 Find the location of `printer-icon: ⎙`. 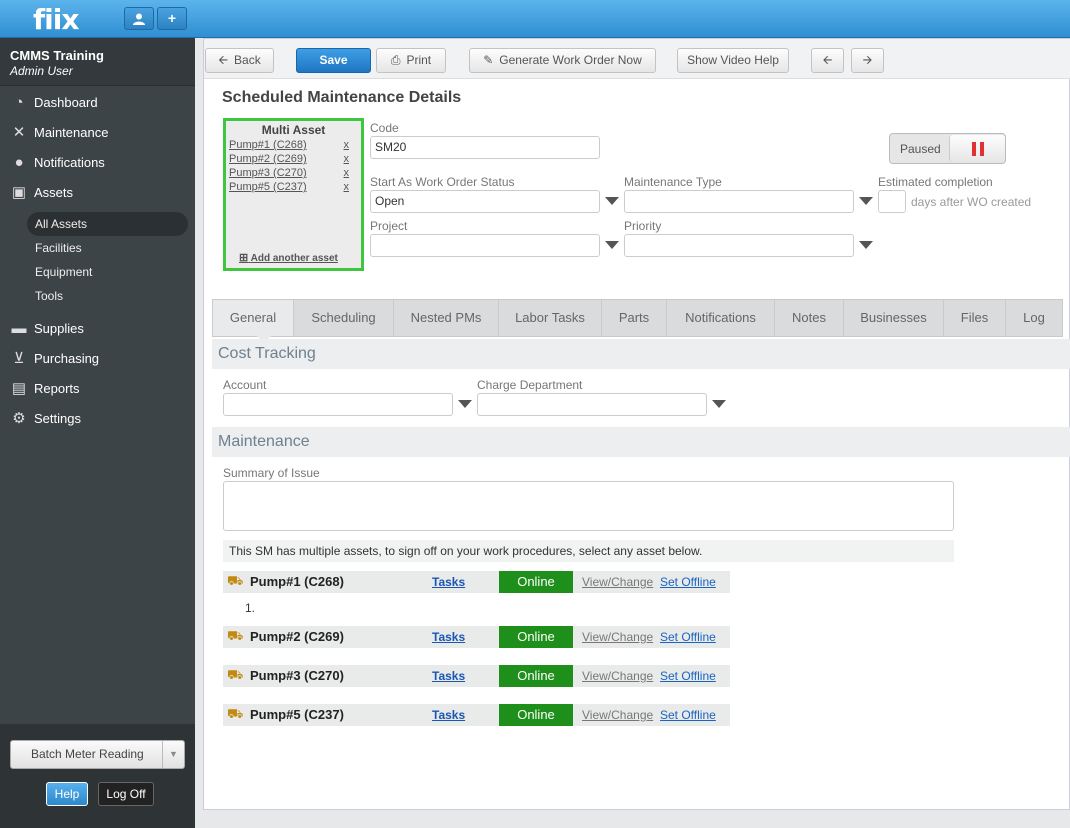

printer-icon: ⎙ is located at coordinates (395, 60).